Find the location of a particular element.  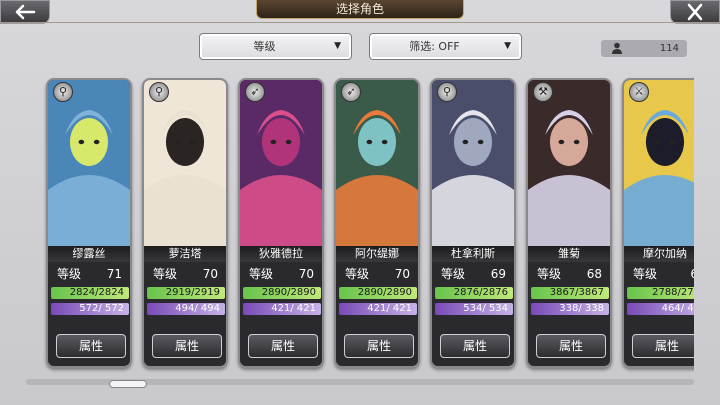

mp-bar: 338/ 338 is located at coordinates (570, 309).